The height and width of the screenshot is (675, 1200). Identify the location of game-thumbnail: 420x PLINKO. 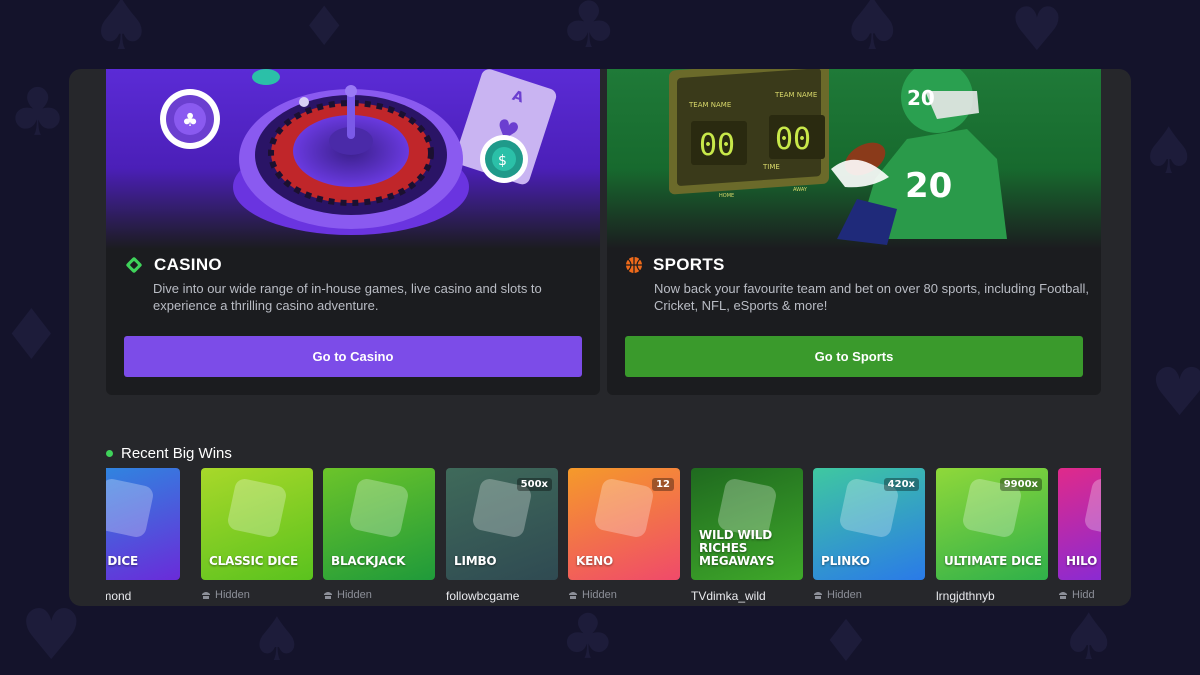
(869, 524).